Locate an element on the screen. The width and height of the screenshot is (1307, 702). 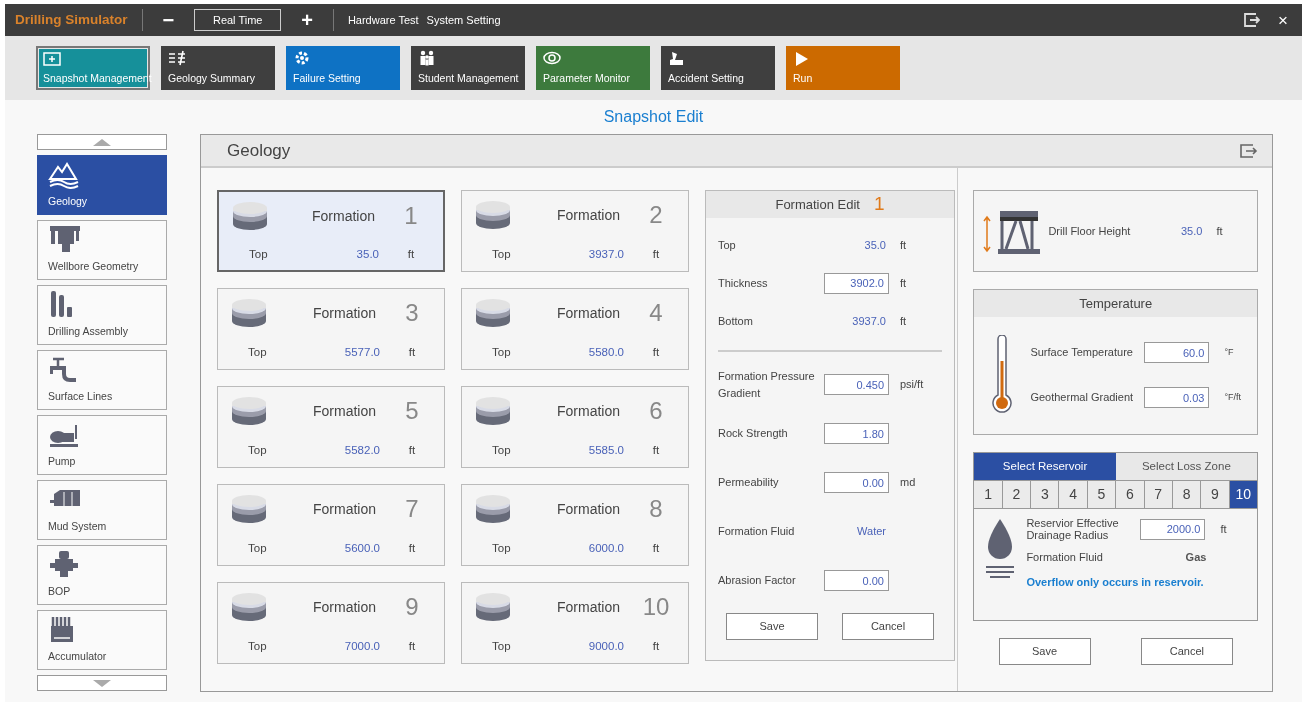
value-field: 3902.0 is located at coordinates (856, 283).